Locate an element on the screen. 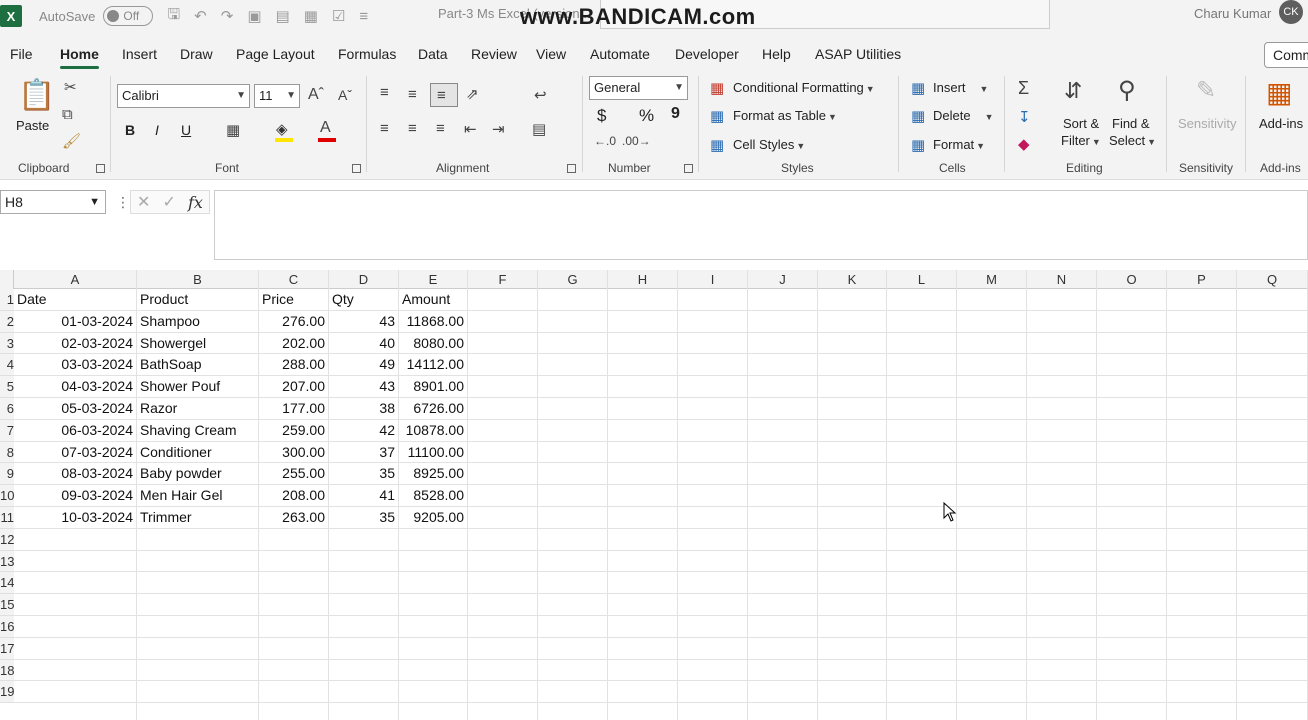  borders-icon: ▦ is located at coordinates (233, 130).